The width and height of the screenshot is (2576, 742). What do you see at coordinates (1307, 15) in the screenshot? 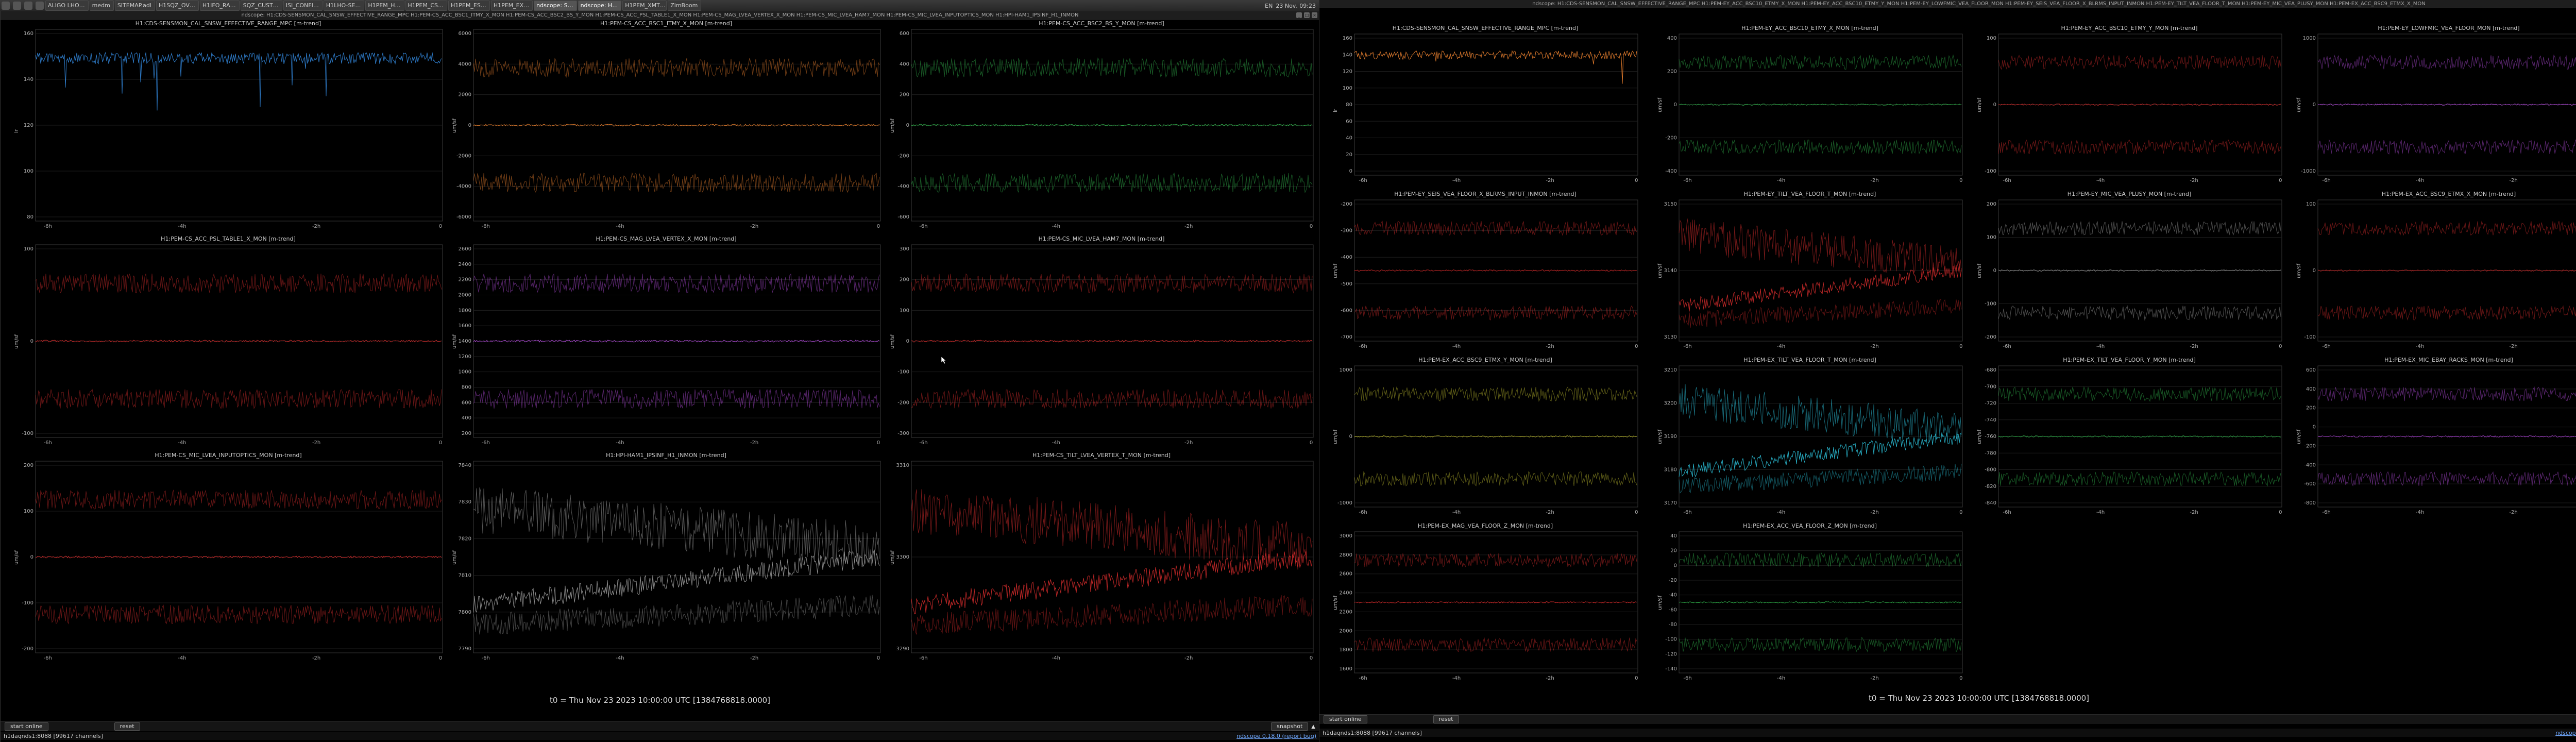
I see `maximize-icon: □` at bounding box center [1307, 15].